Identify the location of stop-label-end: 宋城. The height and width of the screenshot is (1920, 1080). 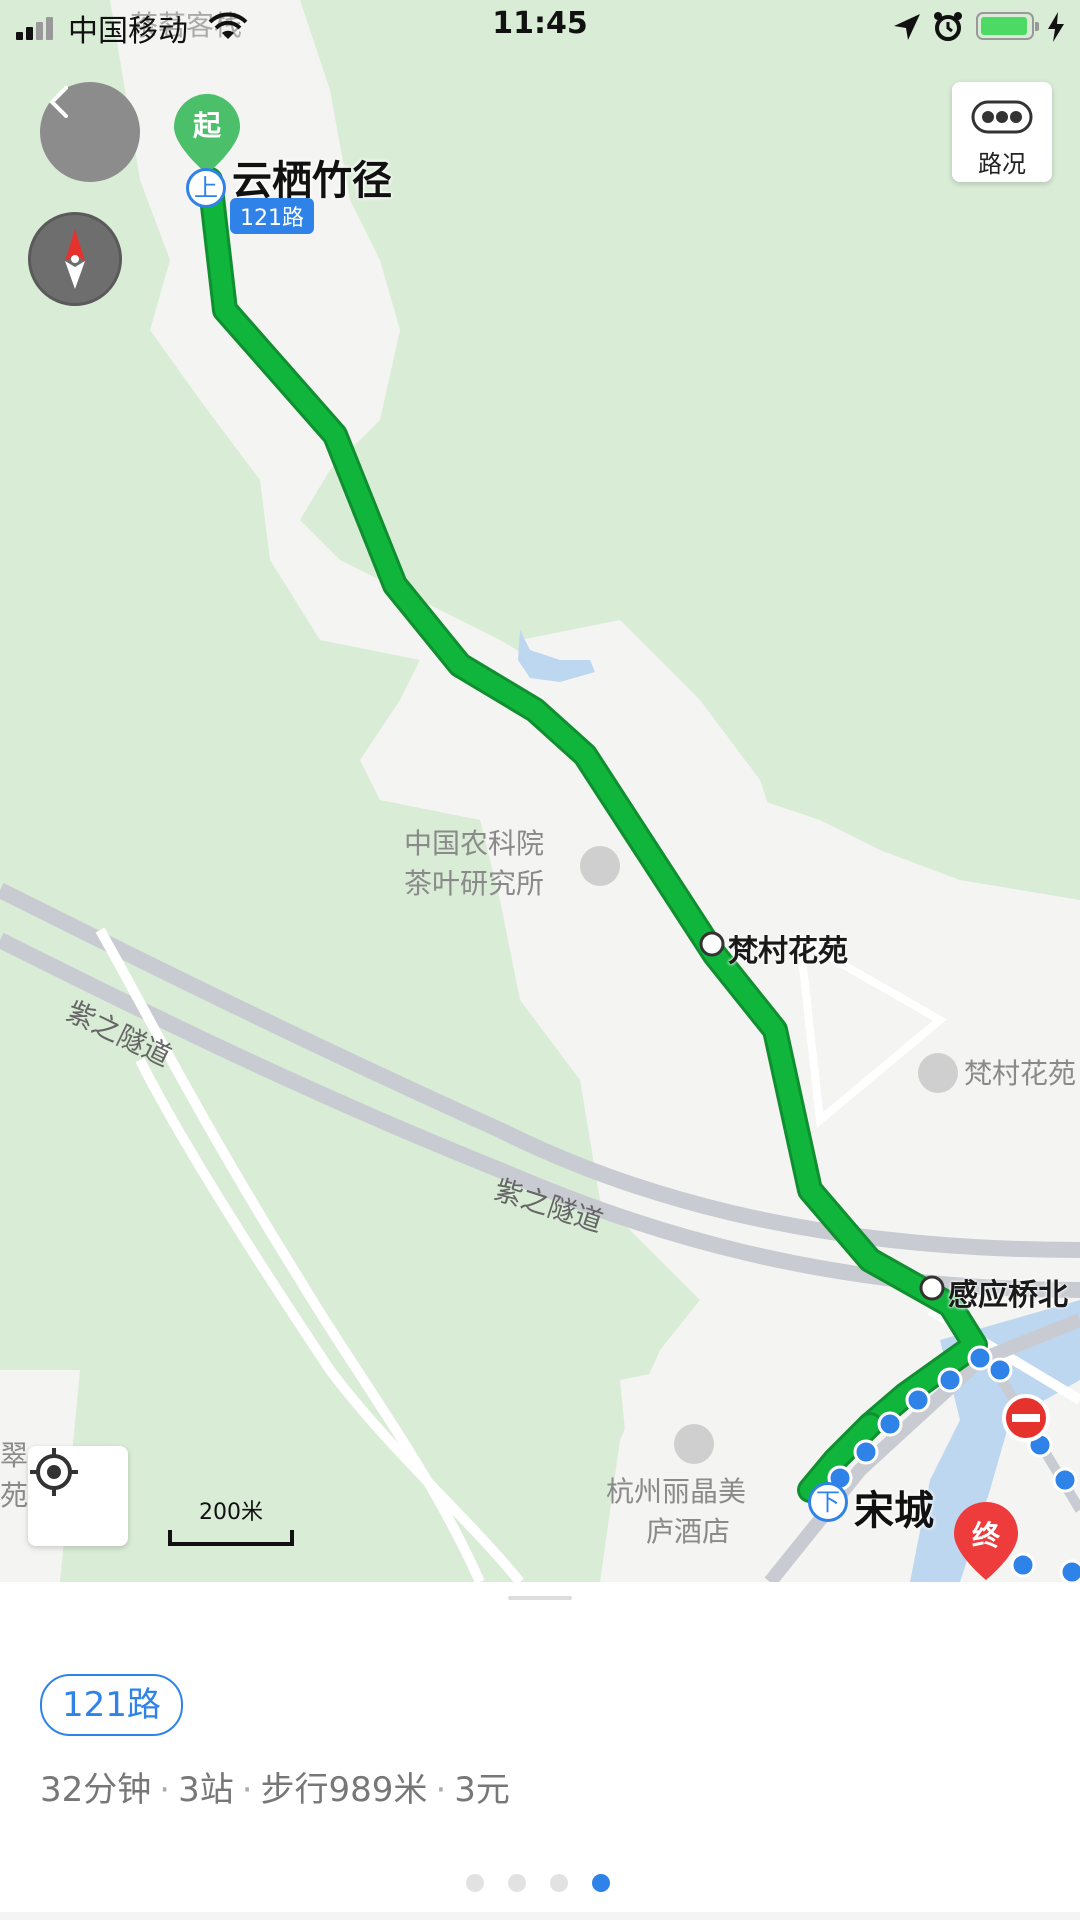
(894, 1507).